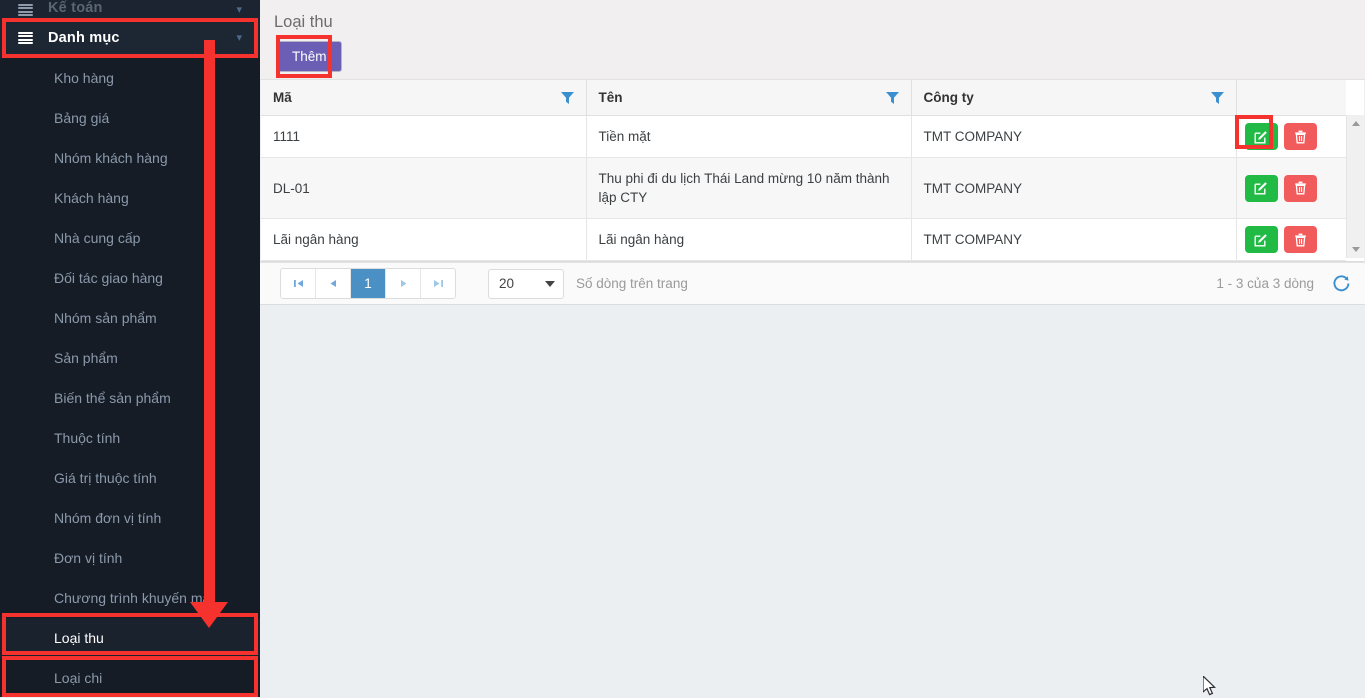  What do you see at coordinates (130, 38) in the screenshot?
I see `sidebar-group-danh-muc: Danh mục ▾` at bounding box center [130, 38].